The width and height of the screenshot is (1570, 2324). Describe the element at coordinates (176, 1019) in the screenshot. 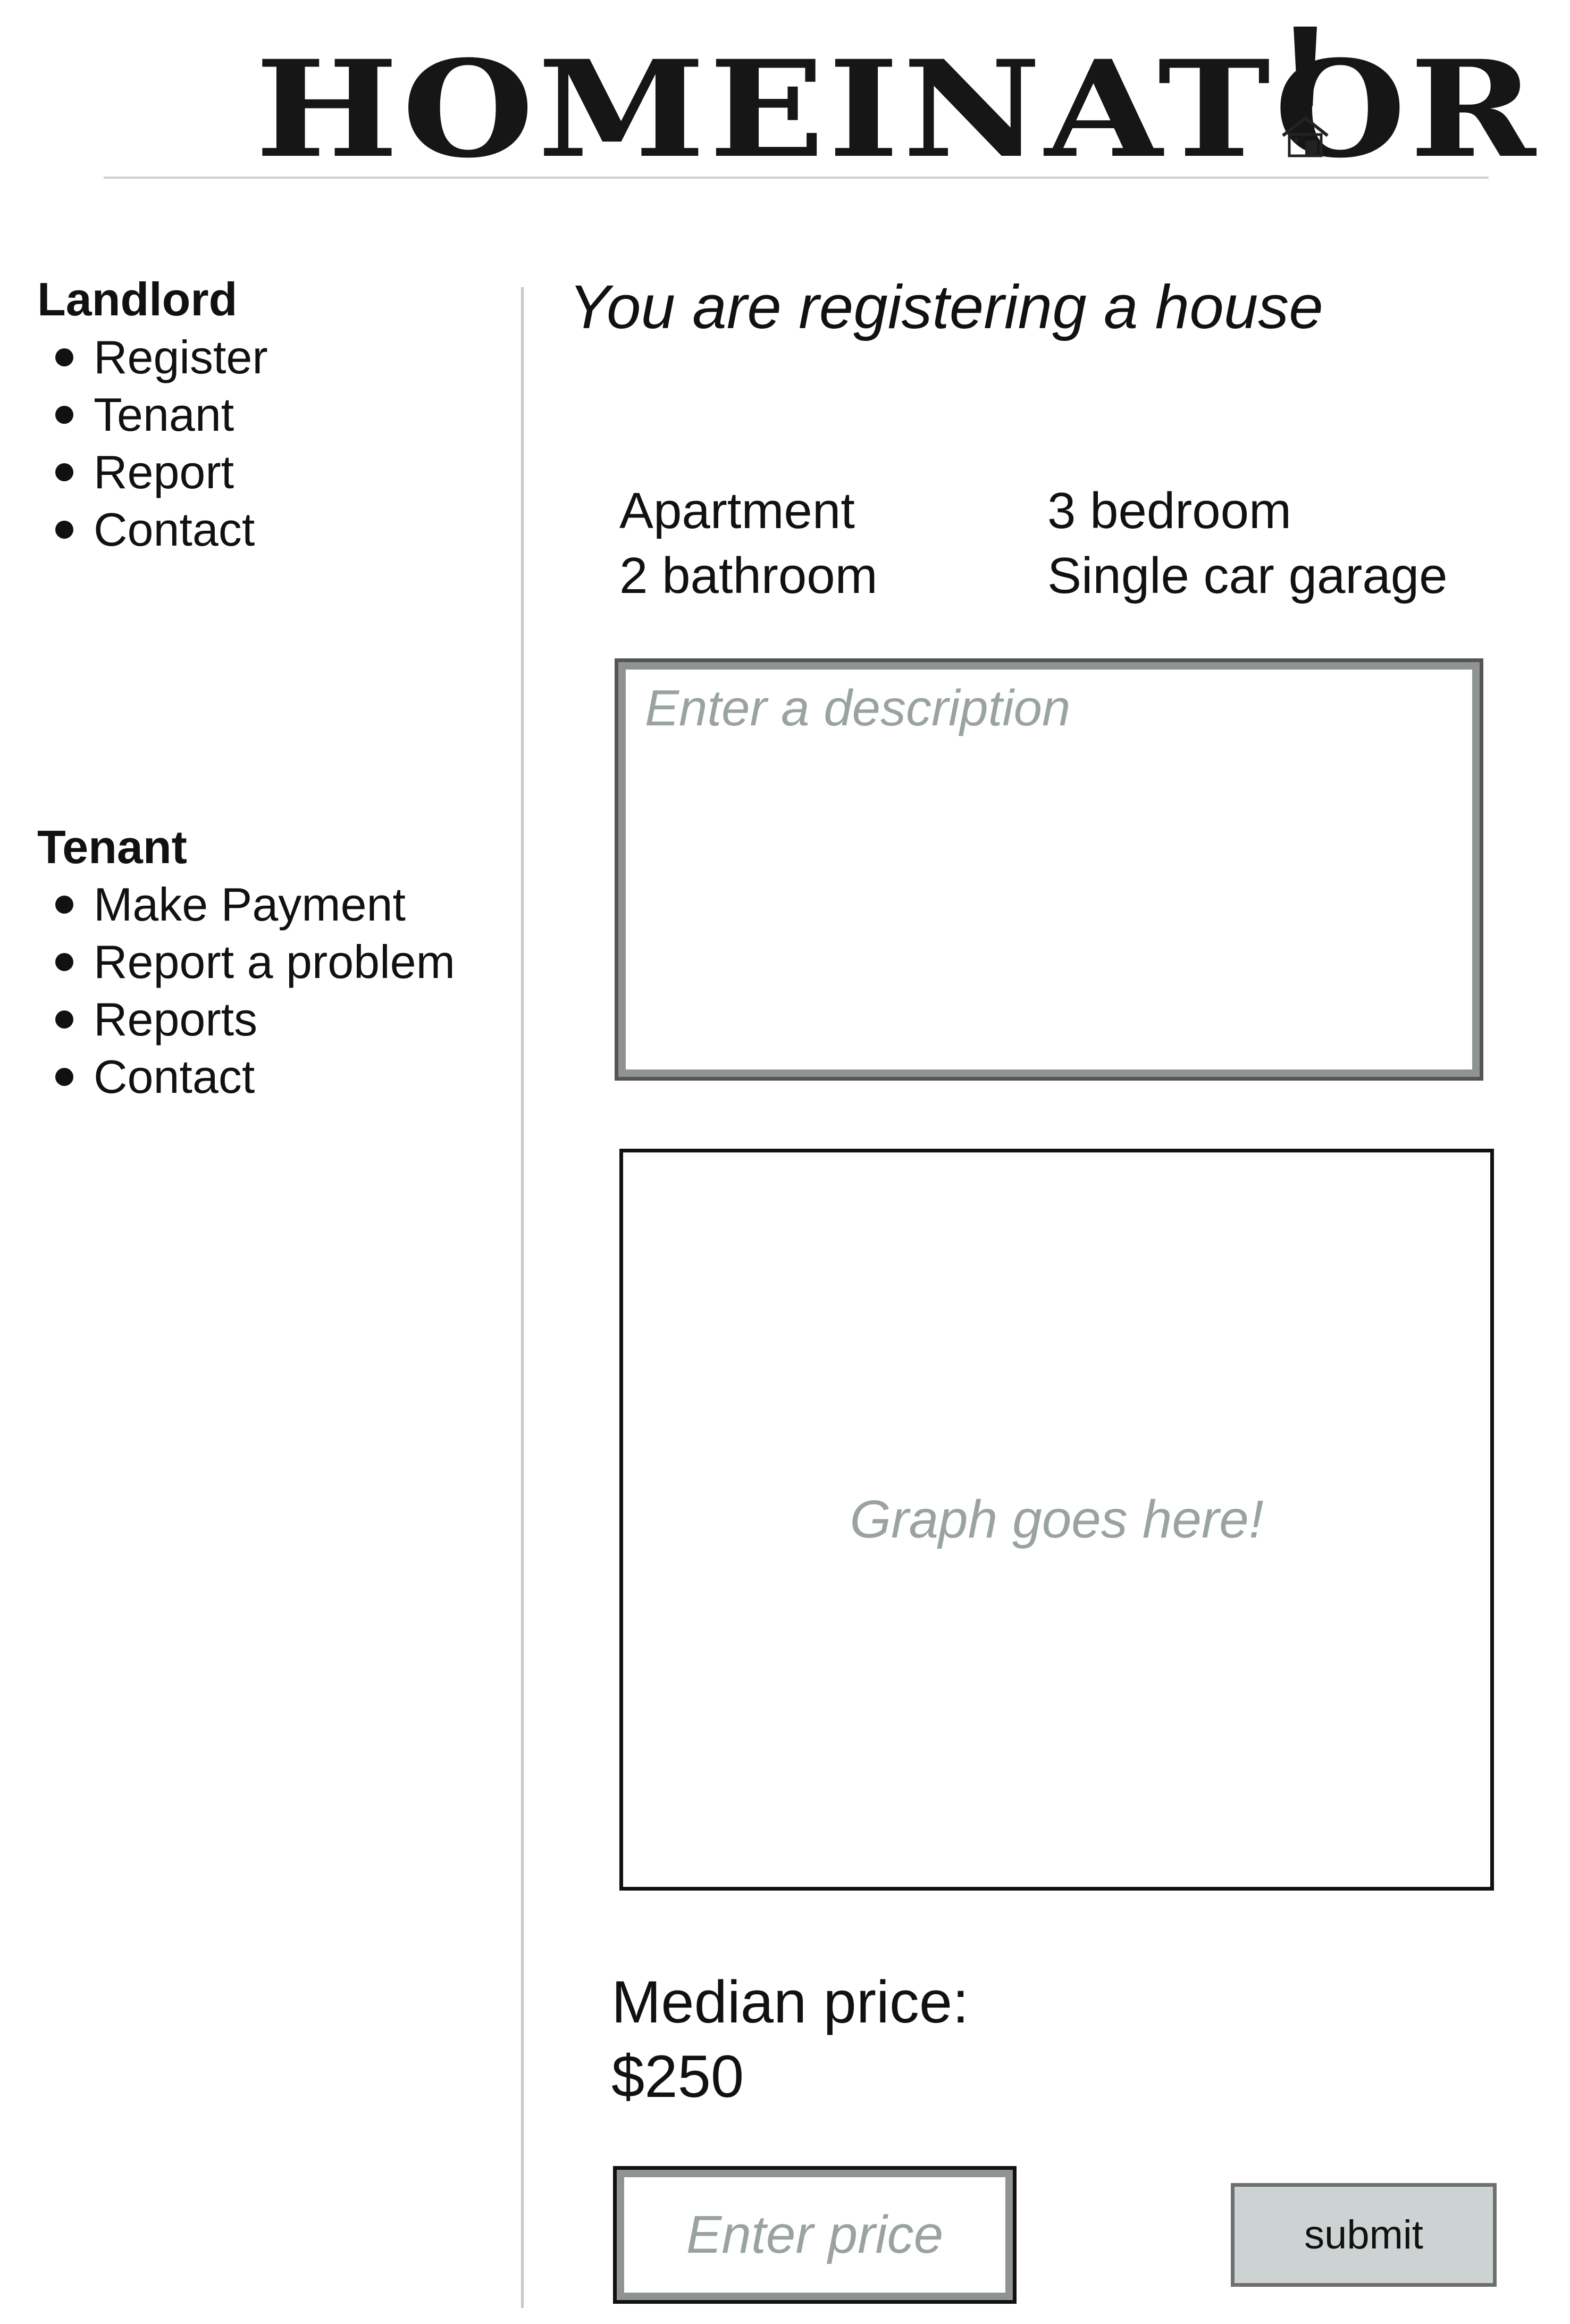

I see `sidebar-item-label: Reports` at that location.